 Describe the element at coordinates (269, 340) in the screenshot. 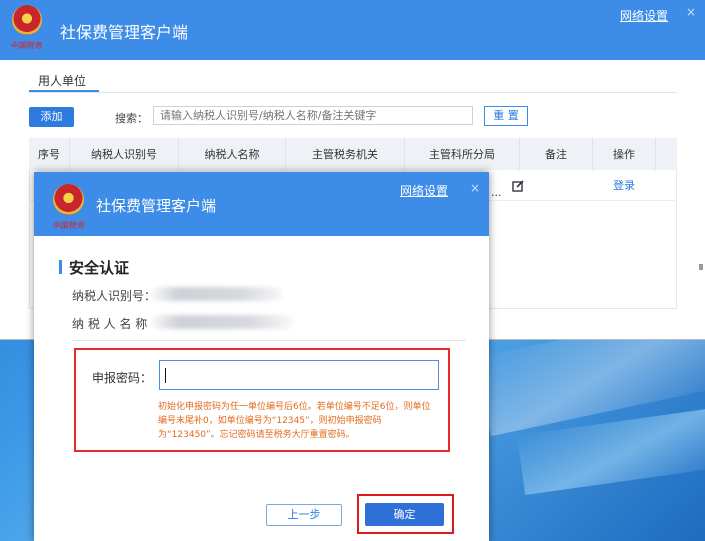

I see `divider` at that location.